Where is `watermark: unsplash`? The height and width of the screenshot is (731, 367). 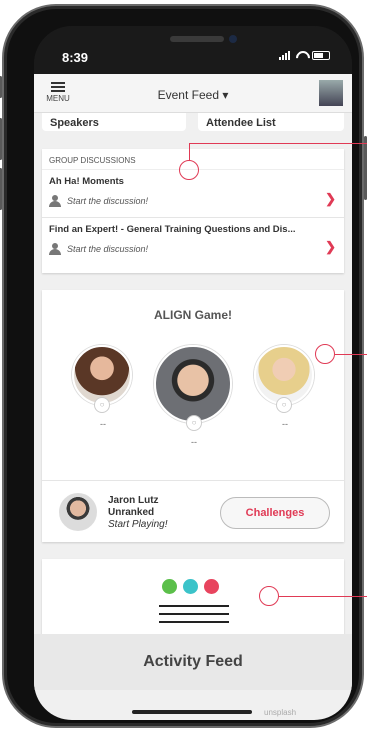
watermark: unsplash is located at coordinates (280, 712).